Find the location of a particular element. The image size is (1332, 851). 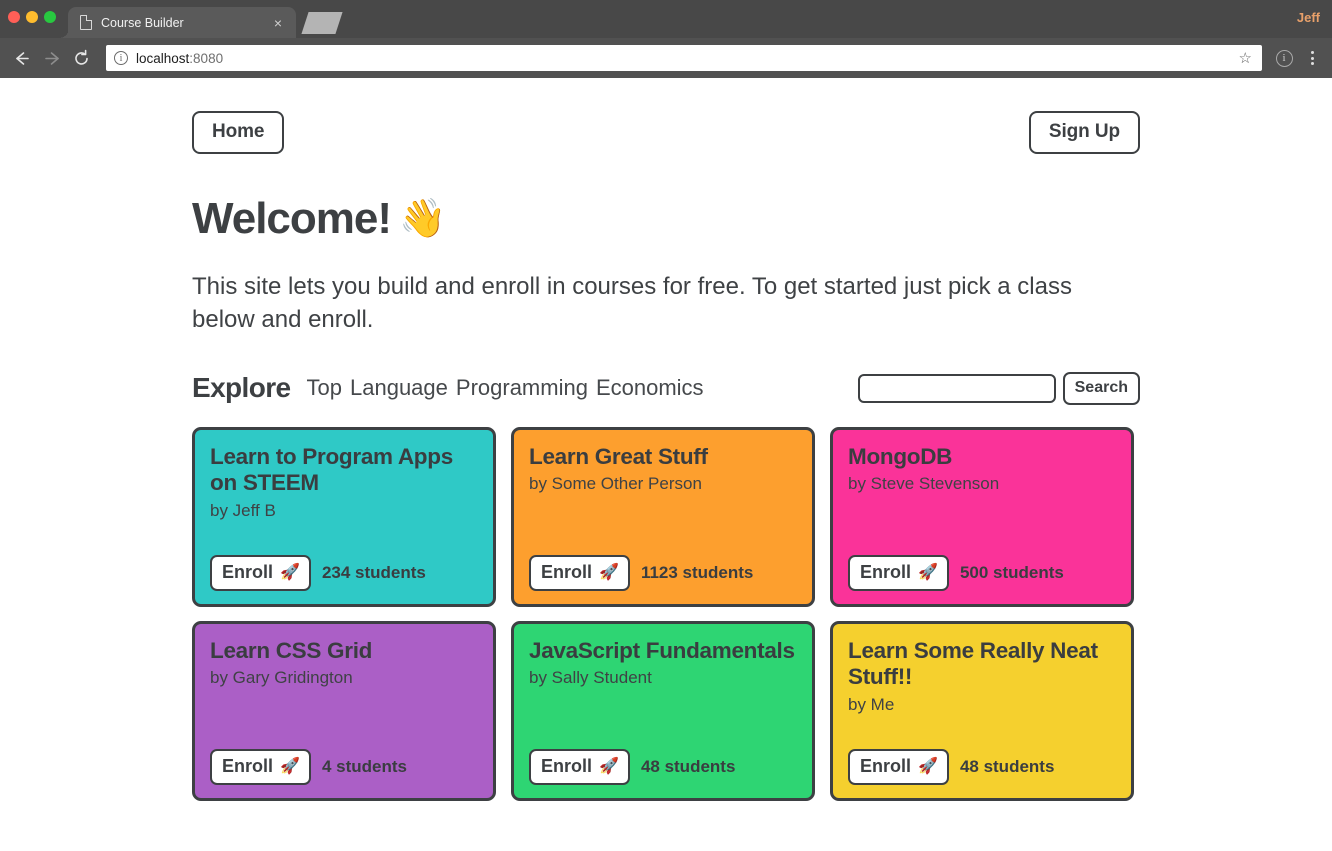

course-author: by Steve Stevenson is located at coordinates (924, 484).